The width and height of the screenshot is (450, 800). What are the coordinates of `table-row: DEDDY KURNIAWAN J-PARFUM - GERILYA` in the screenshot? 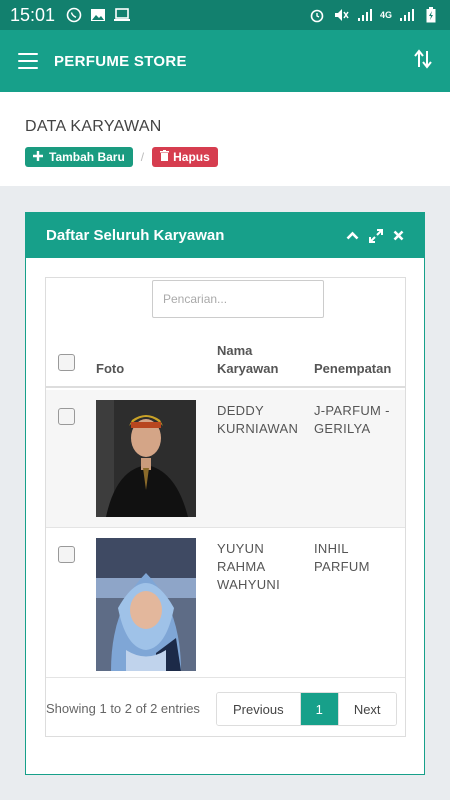 It's located at (225, 459).